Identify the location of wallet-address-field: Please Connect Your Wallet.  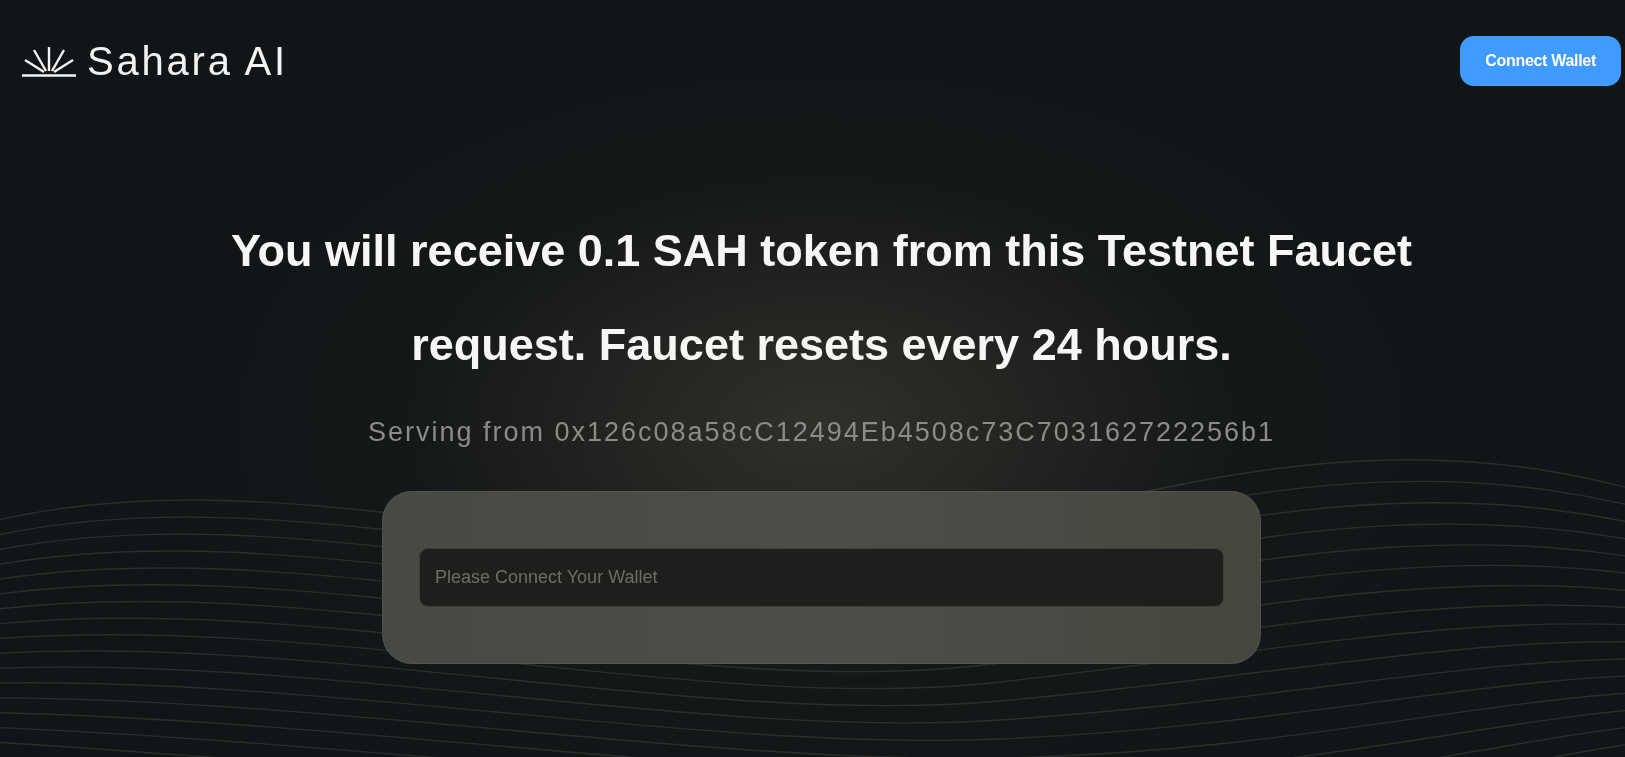
(821, 577).